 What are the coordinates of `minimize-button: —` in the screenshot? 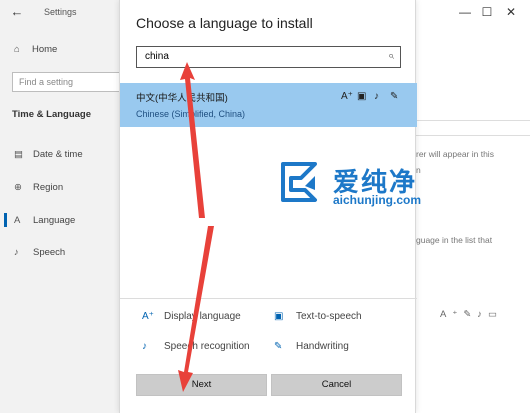 It's located at (465, 12).